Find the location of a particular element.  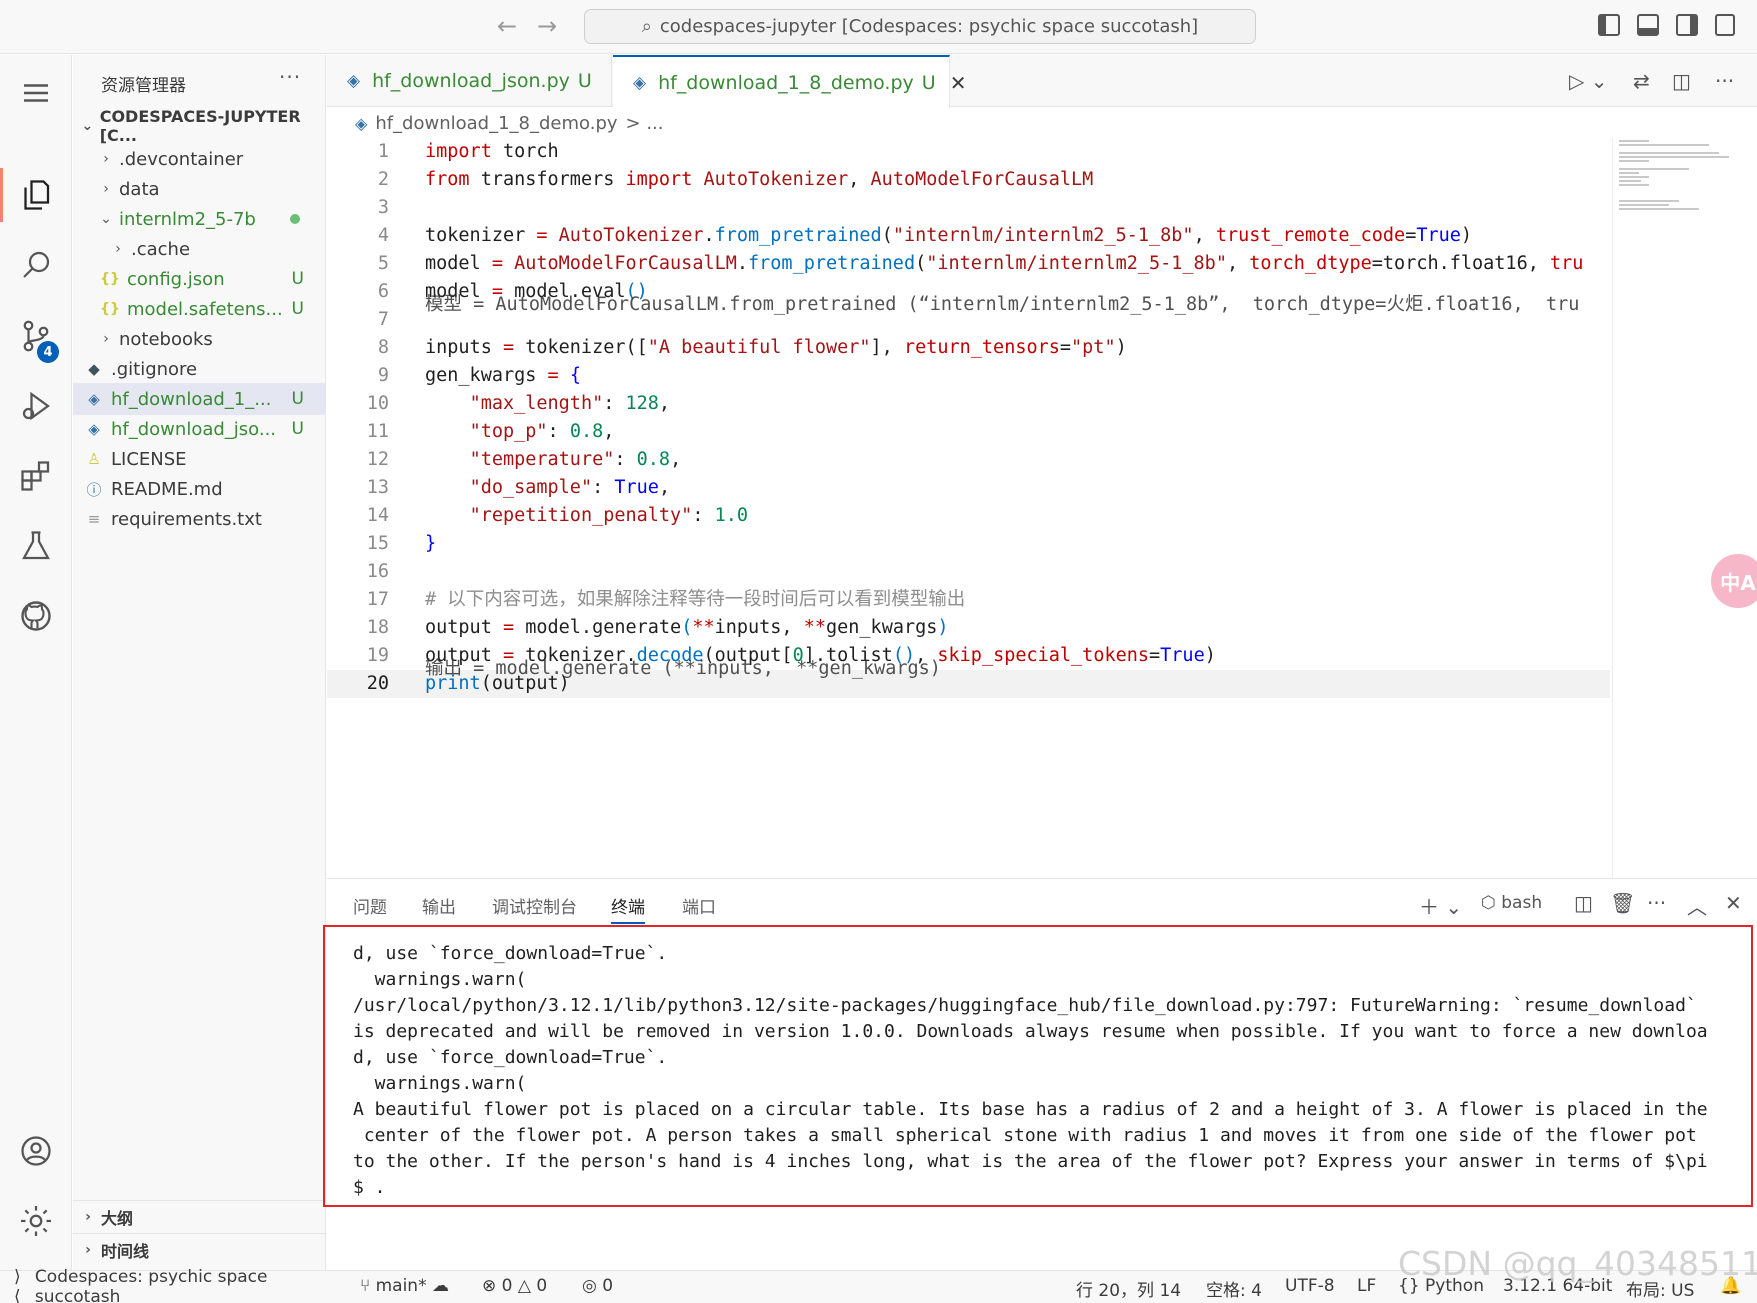

run-debug-icon is located at coordinates (36, 406).